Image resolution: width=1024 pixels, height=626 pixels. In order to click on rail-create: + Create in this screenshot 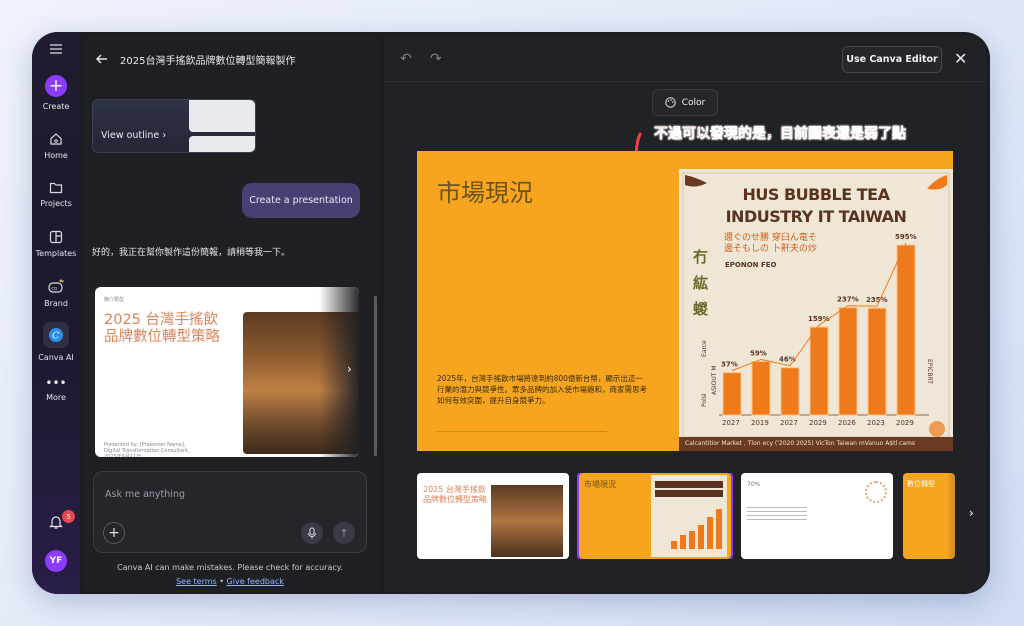, I will do `click(56, 93)`.